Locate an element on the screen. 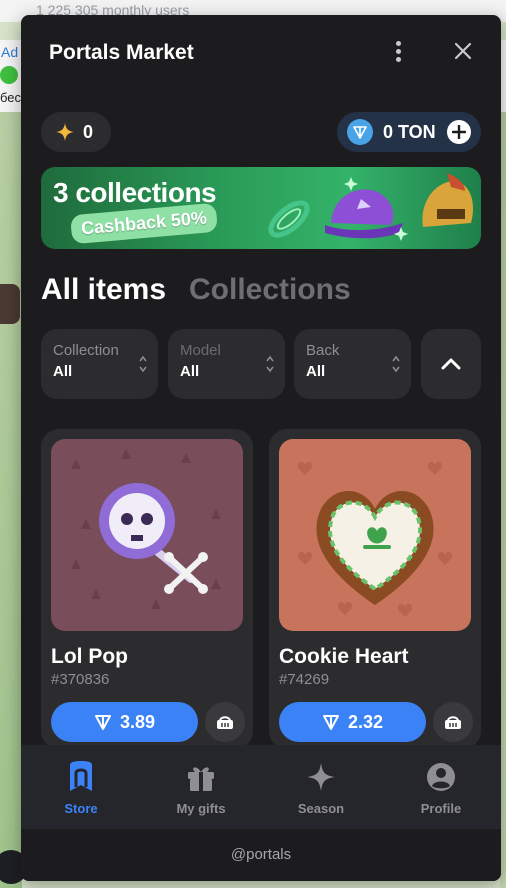 The width and height of the screenshot is (506, 888). close-icon is located at coordinates (463, 51).